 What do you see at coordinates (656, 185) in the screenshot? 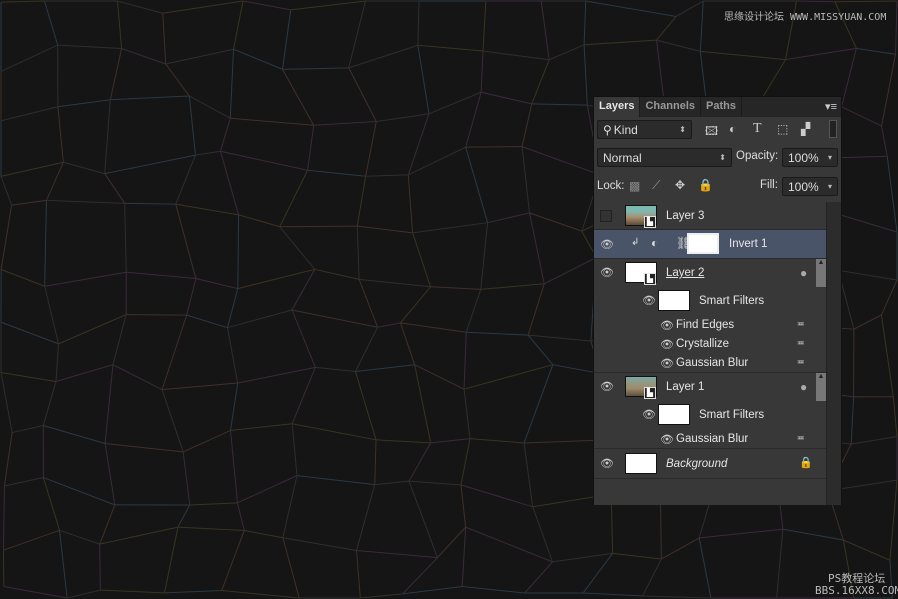
I see `lock-image-brush-icon: ⟋` at bounding box center [656, 185].